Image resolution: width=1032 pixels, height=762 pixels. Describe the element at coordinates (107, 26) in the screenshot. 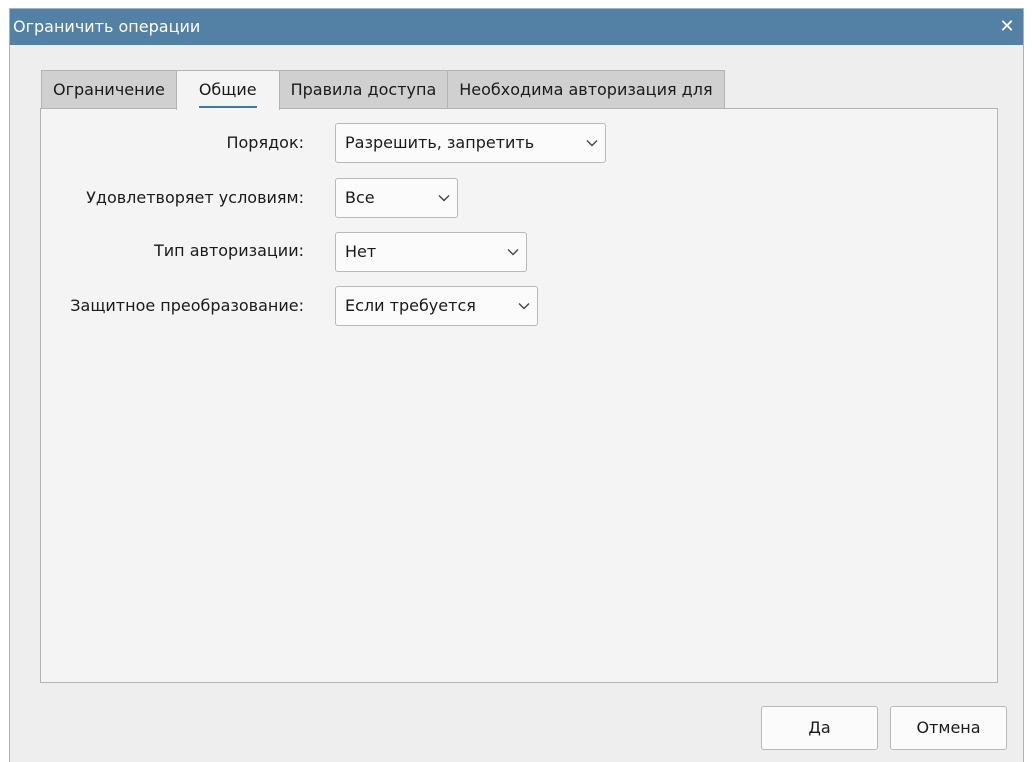

I see `window-title: Ограничить операции` at that location.